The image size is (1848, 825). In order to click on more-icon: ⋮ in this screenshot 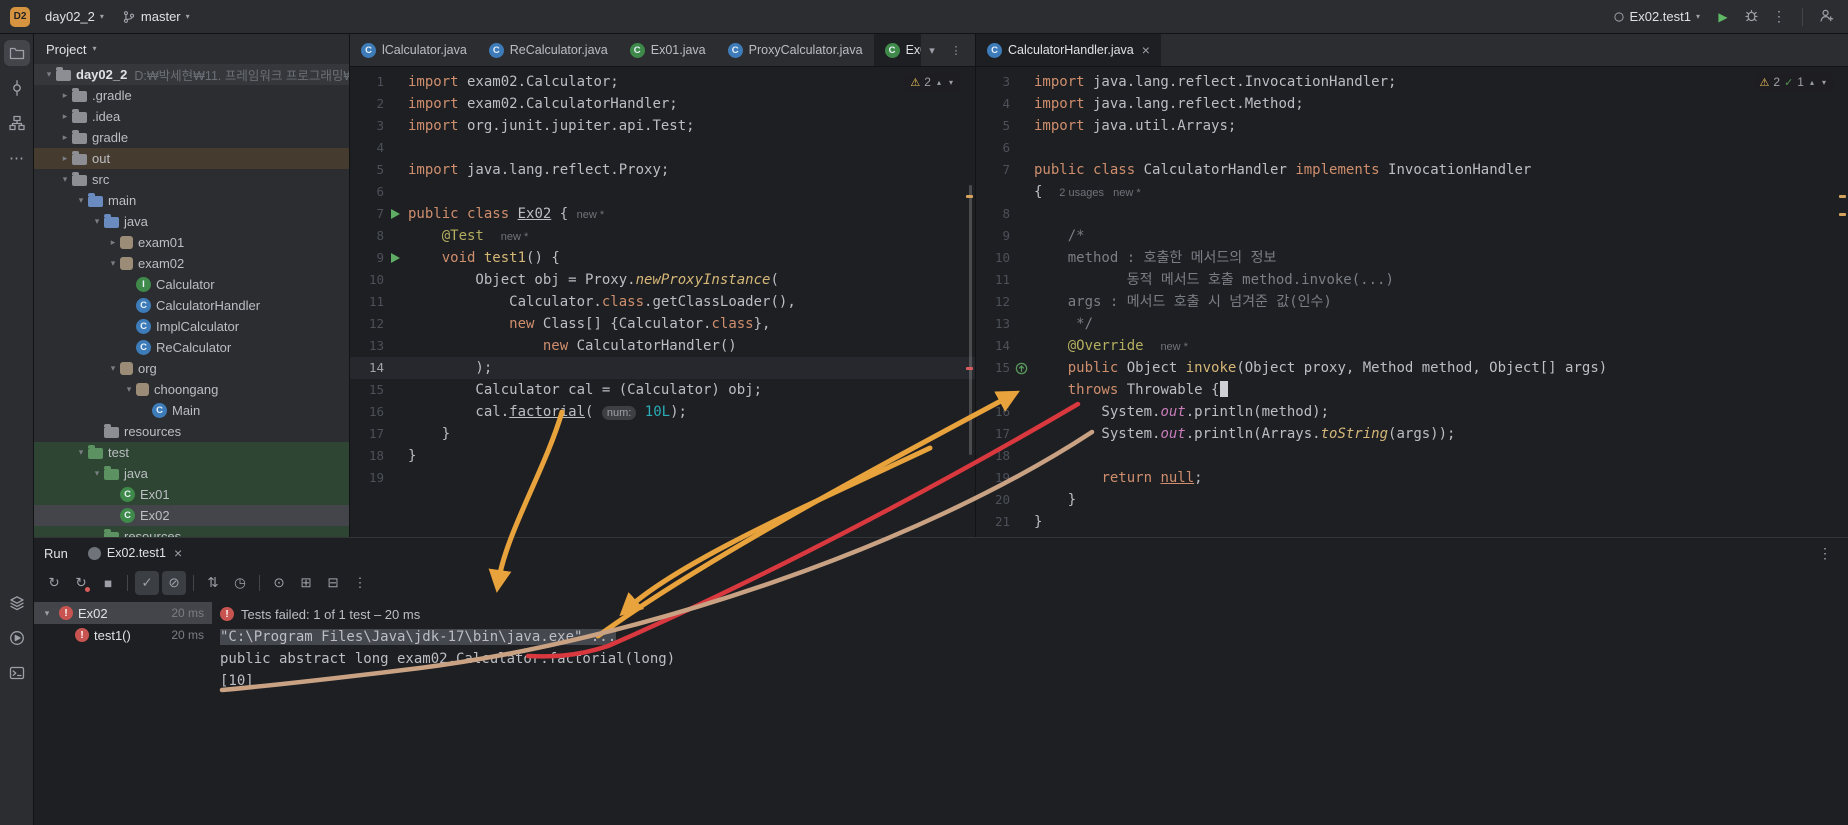, I will do `click(360, 583)`.